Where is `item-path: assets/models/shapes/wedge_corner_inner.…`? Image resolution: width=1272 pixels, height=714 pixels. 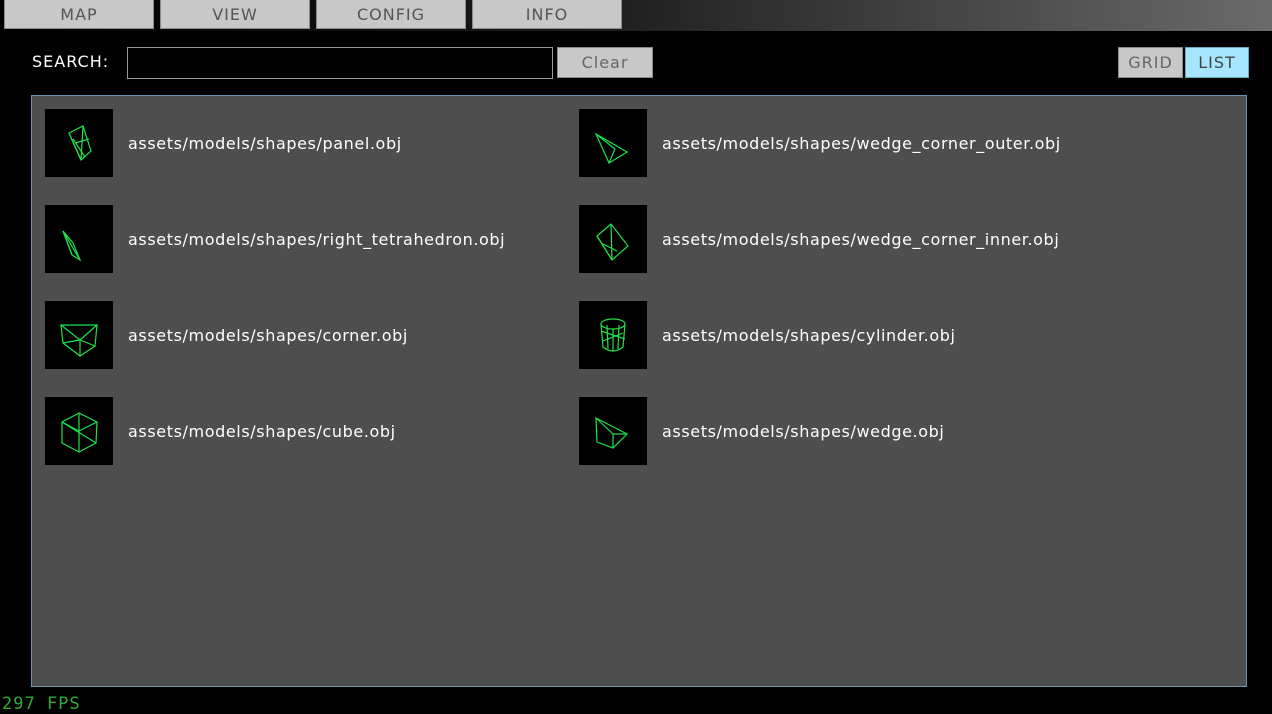
item-path: assets/models/shapes/wedge_corner_inner.… is located at coordinates (861, 239).